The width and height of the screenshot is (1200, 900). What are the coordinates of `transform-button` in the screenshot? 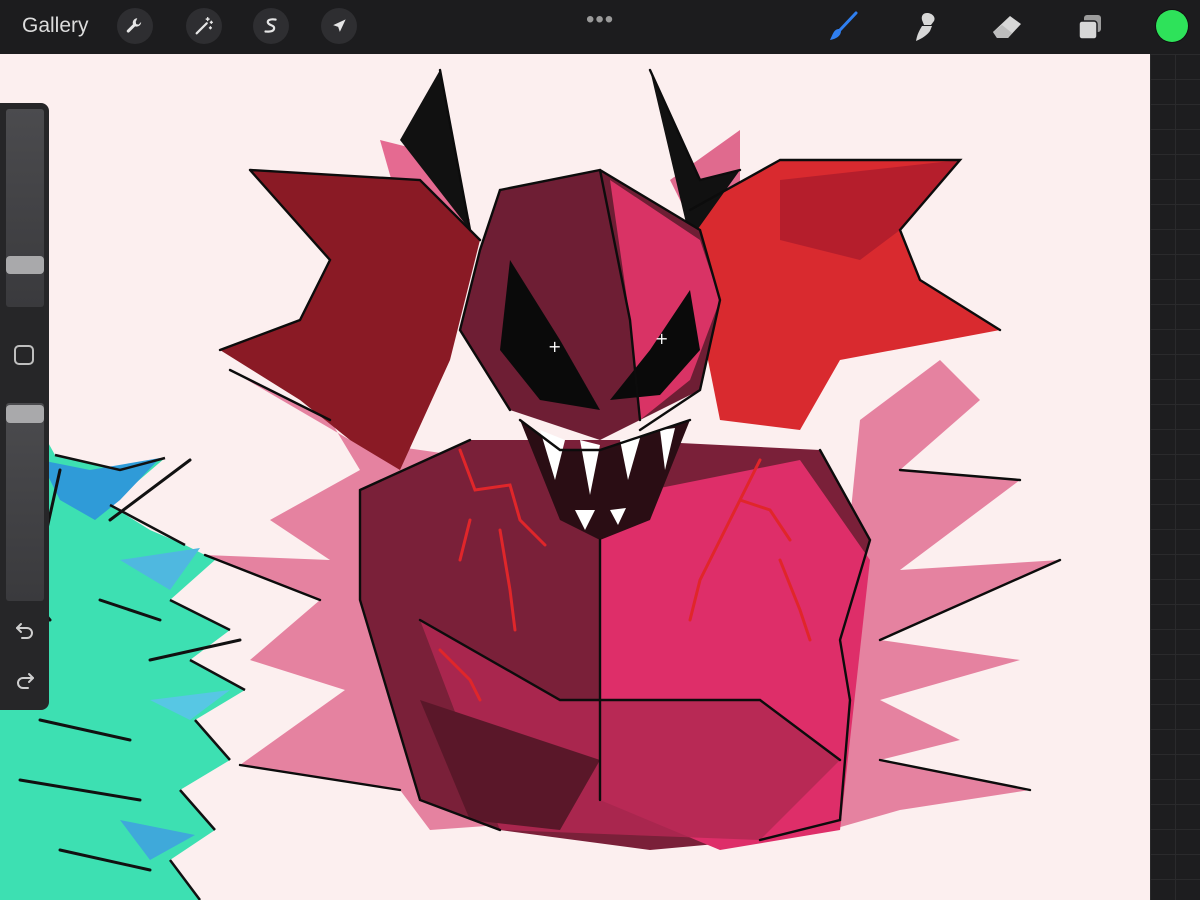 It's located at (339, 26).